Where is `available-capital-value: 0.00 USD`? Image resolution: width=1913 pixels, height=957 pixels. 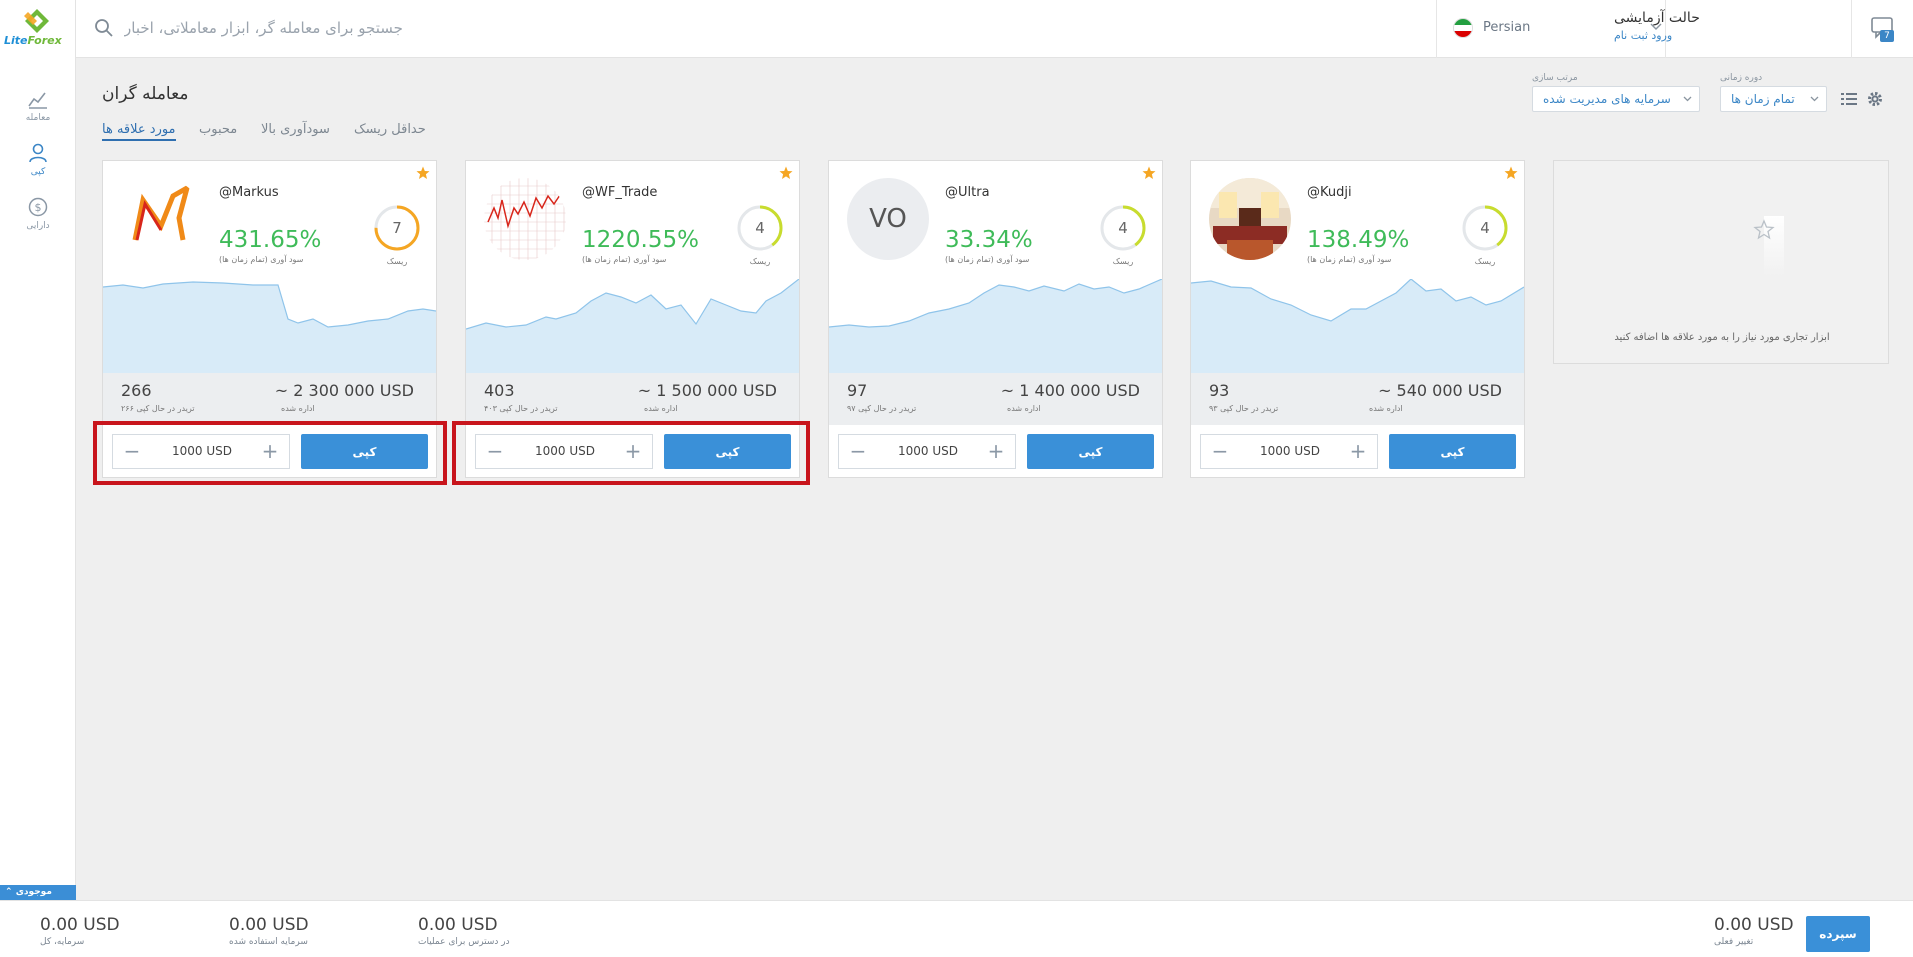
available-capital-value: 0.00 USD is located at coordinates (458, 925).